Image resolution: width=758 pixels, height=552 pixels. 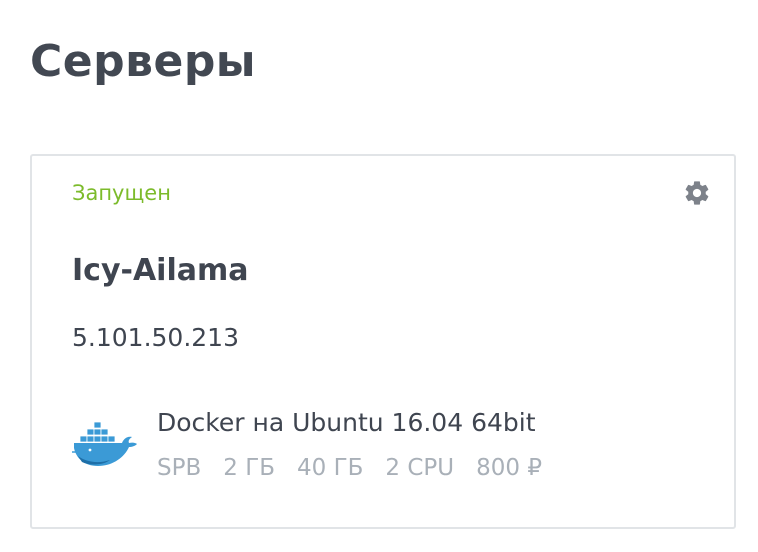 I want to click on spec-region: SPB, so click(x=179, y=468).